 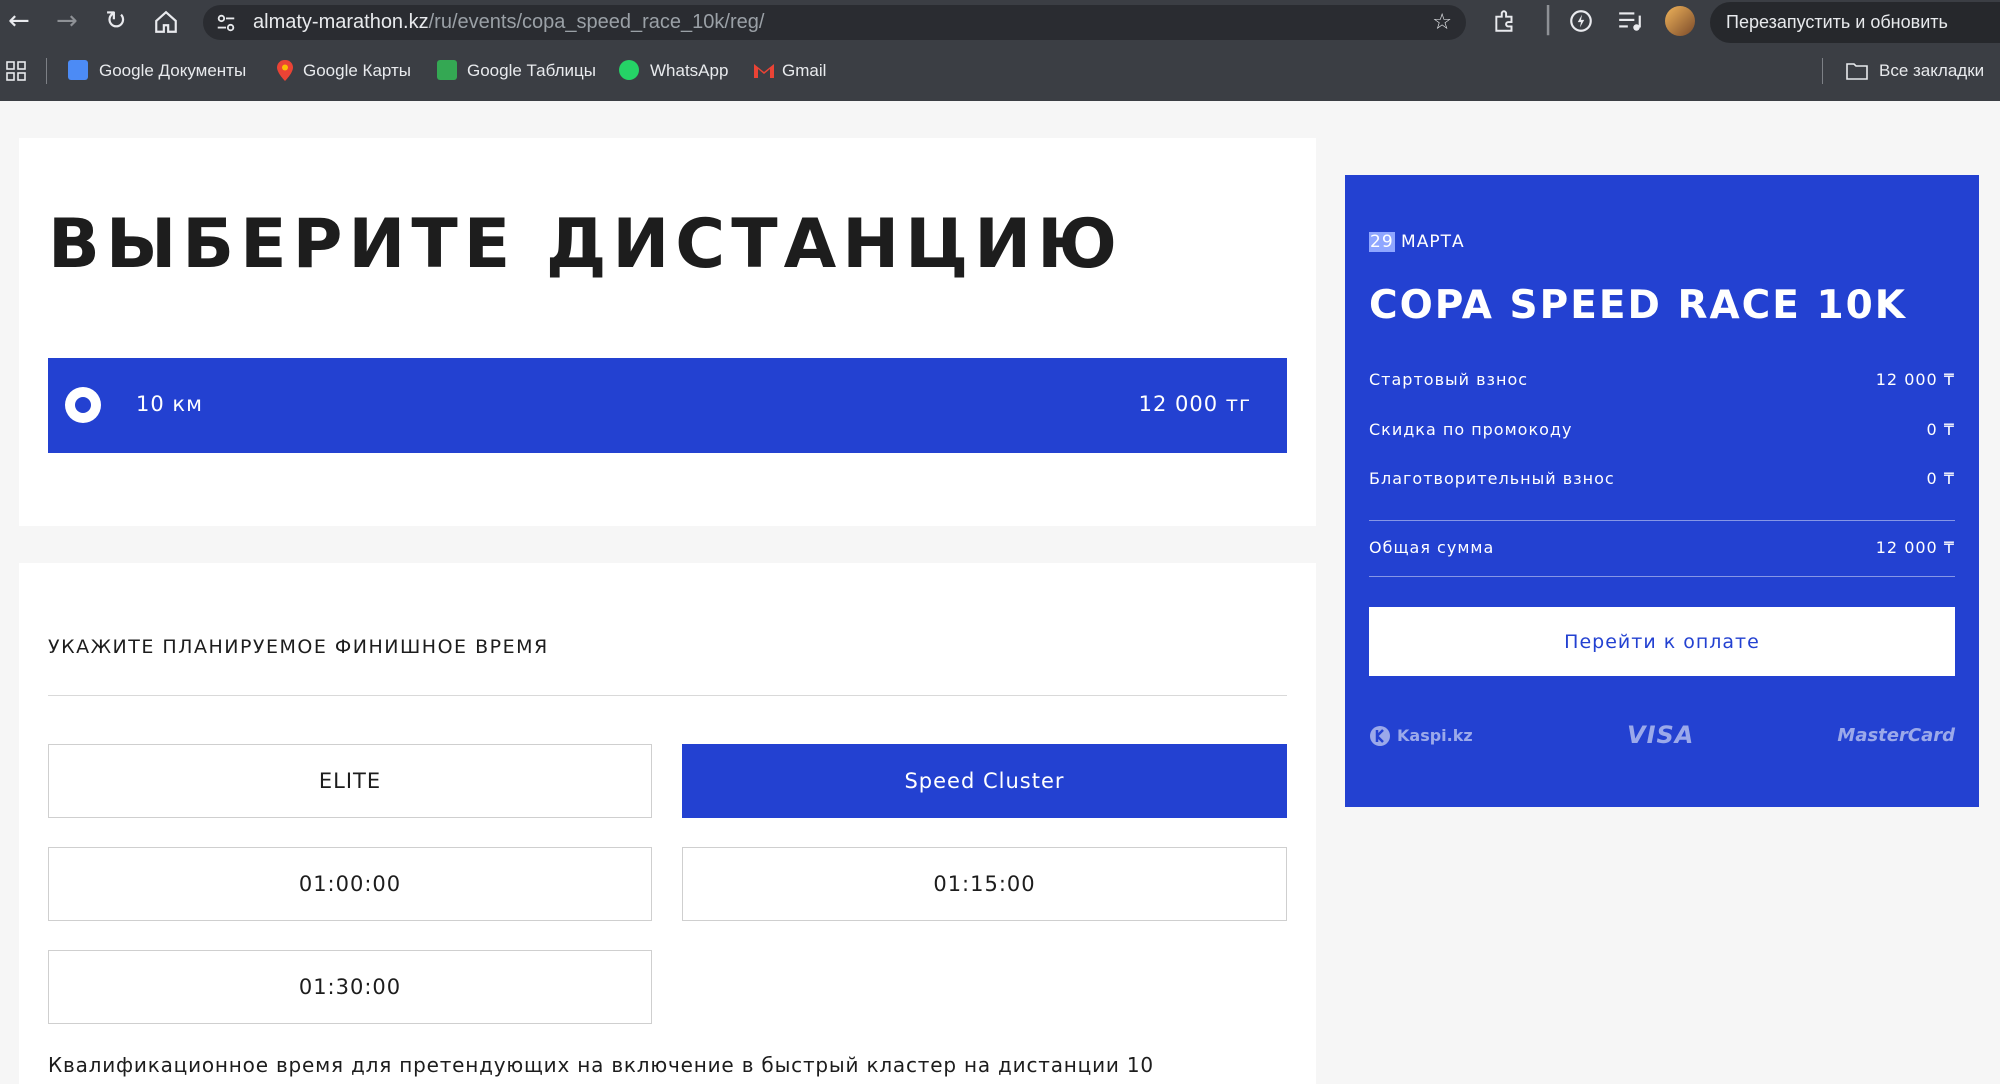 What do you see at coordinates (172, 71) in the screenshot?
I see `bookmark-google-docs: Google Документы` at bounding box center [172, 71].